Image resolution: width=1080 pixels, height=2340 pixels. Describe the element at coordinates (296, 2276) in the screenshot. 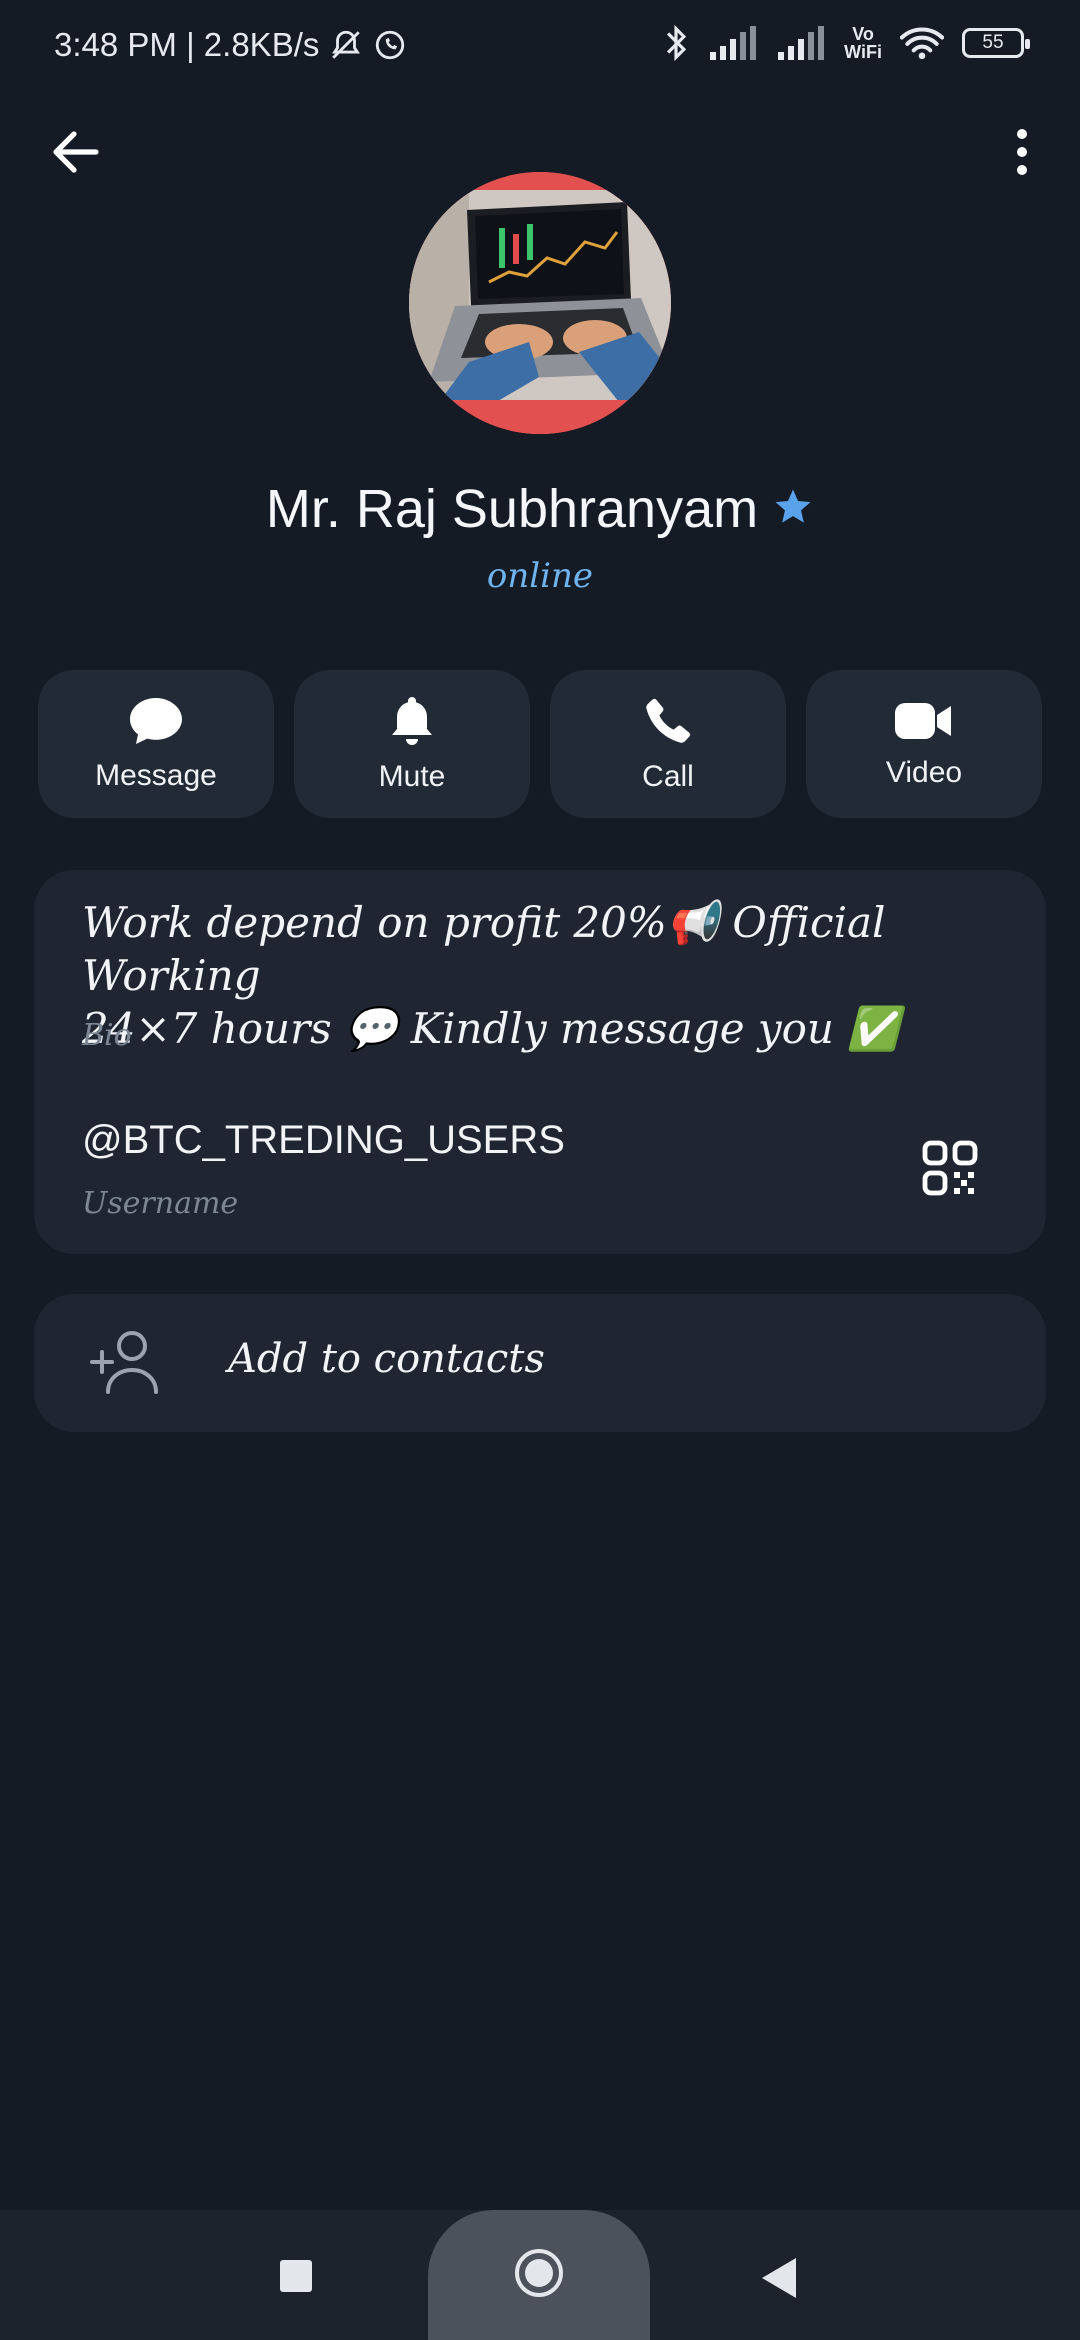

I see `recents-button` at that location.